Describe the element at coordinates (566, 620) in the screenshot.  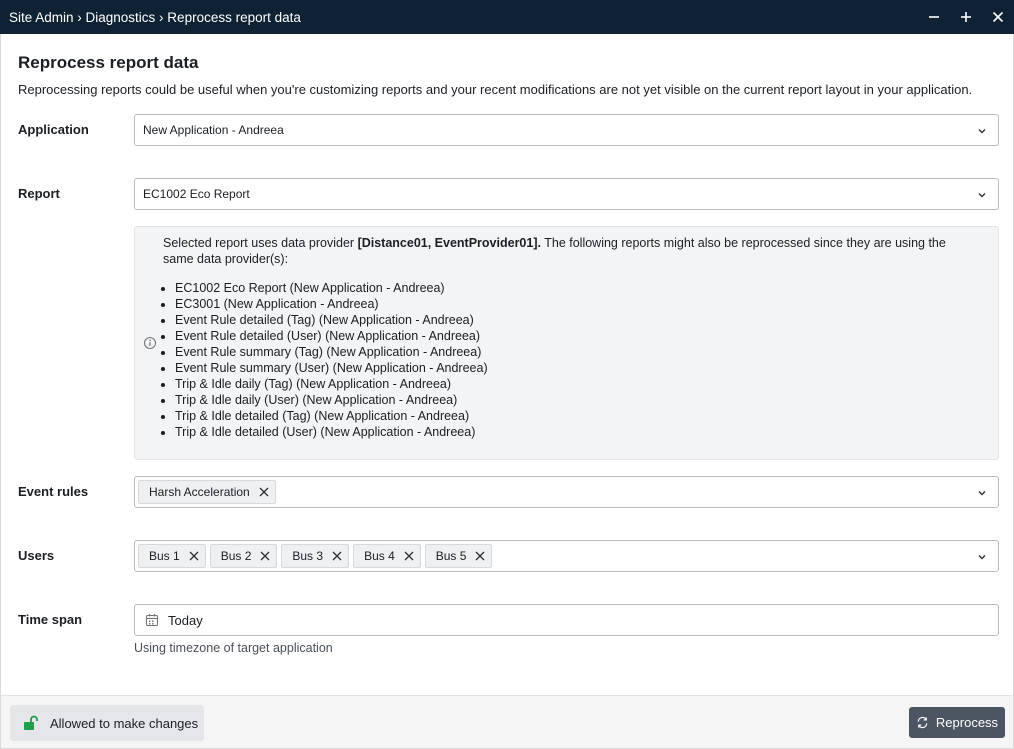
I see `time-span-picker: Today` at that location.